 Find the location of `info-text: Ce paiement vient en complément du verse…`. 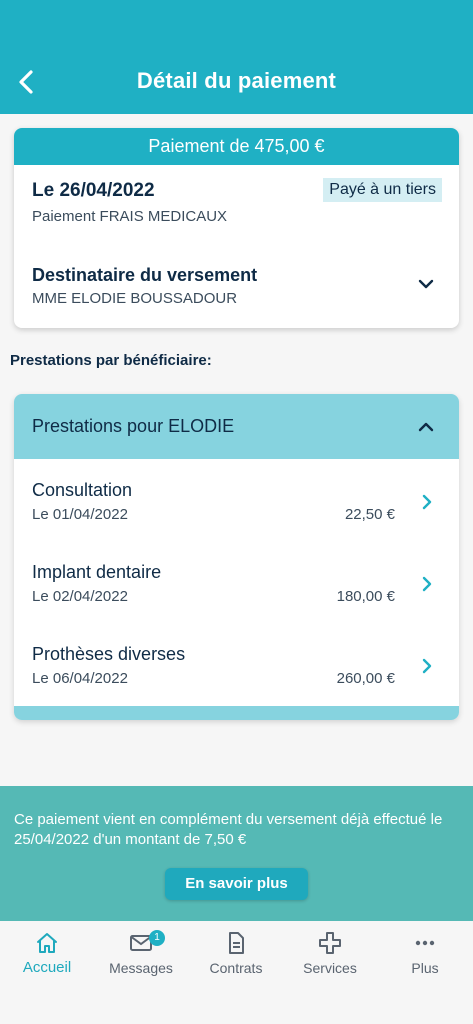

info-text: Ce paiement vient en complément du verse… is located at coordinates (228, 829).